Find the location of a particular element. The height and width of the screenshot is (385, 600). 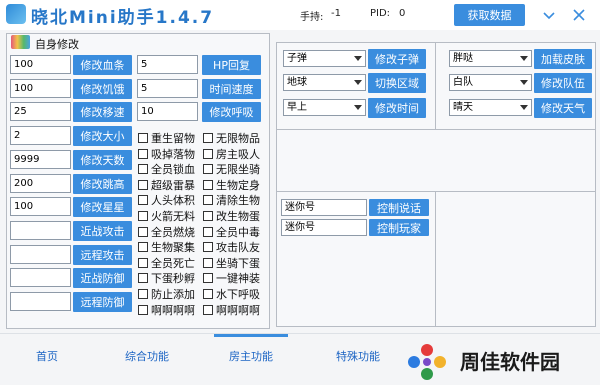

modify-button: 修改子弹 is located at coordinates (397, 59).